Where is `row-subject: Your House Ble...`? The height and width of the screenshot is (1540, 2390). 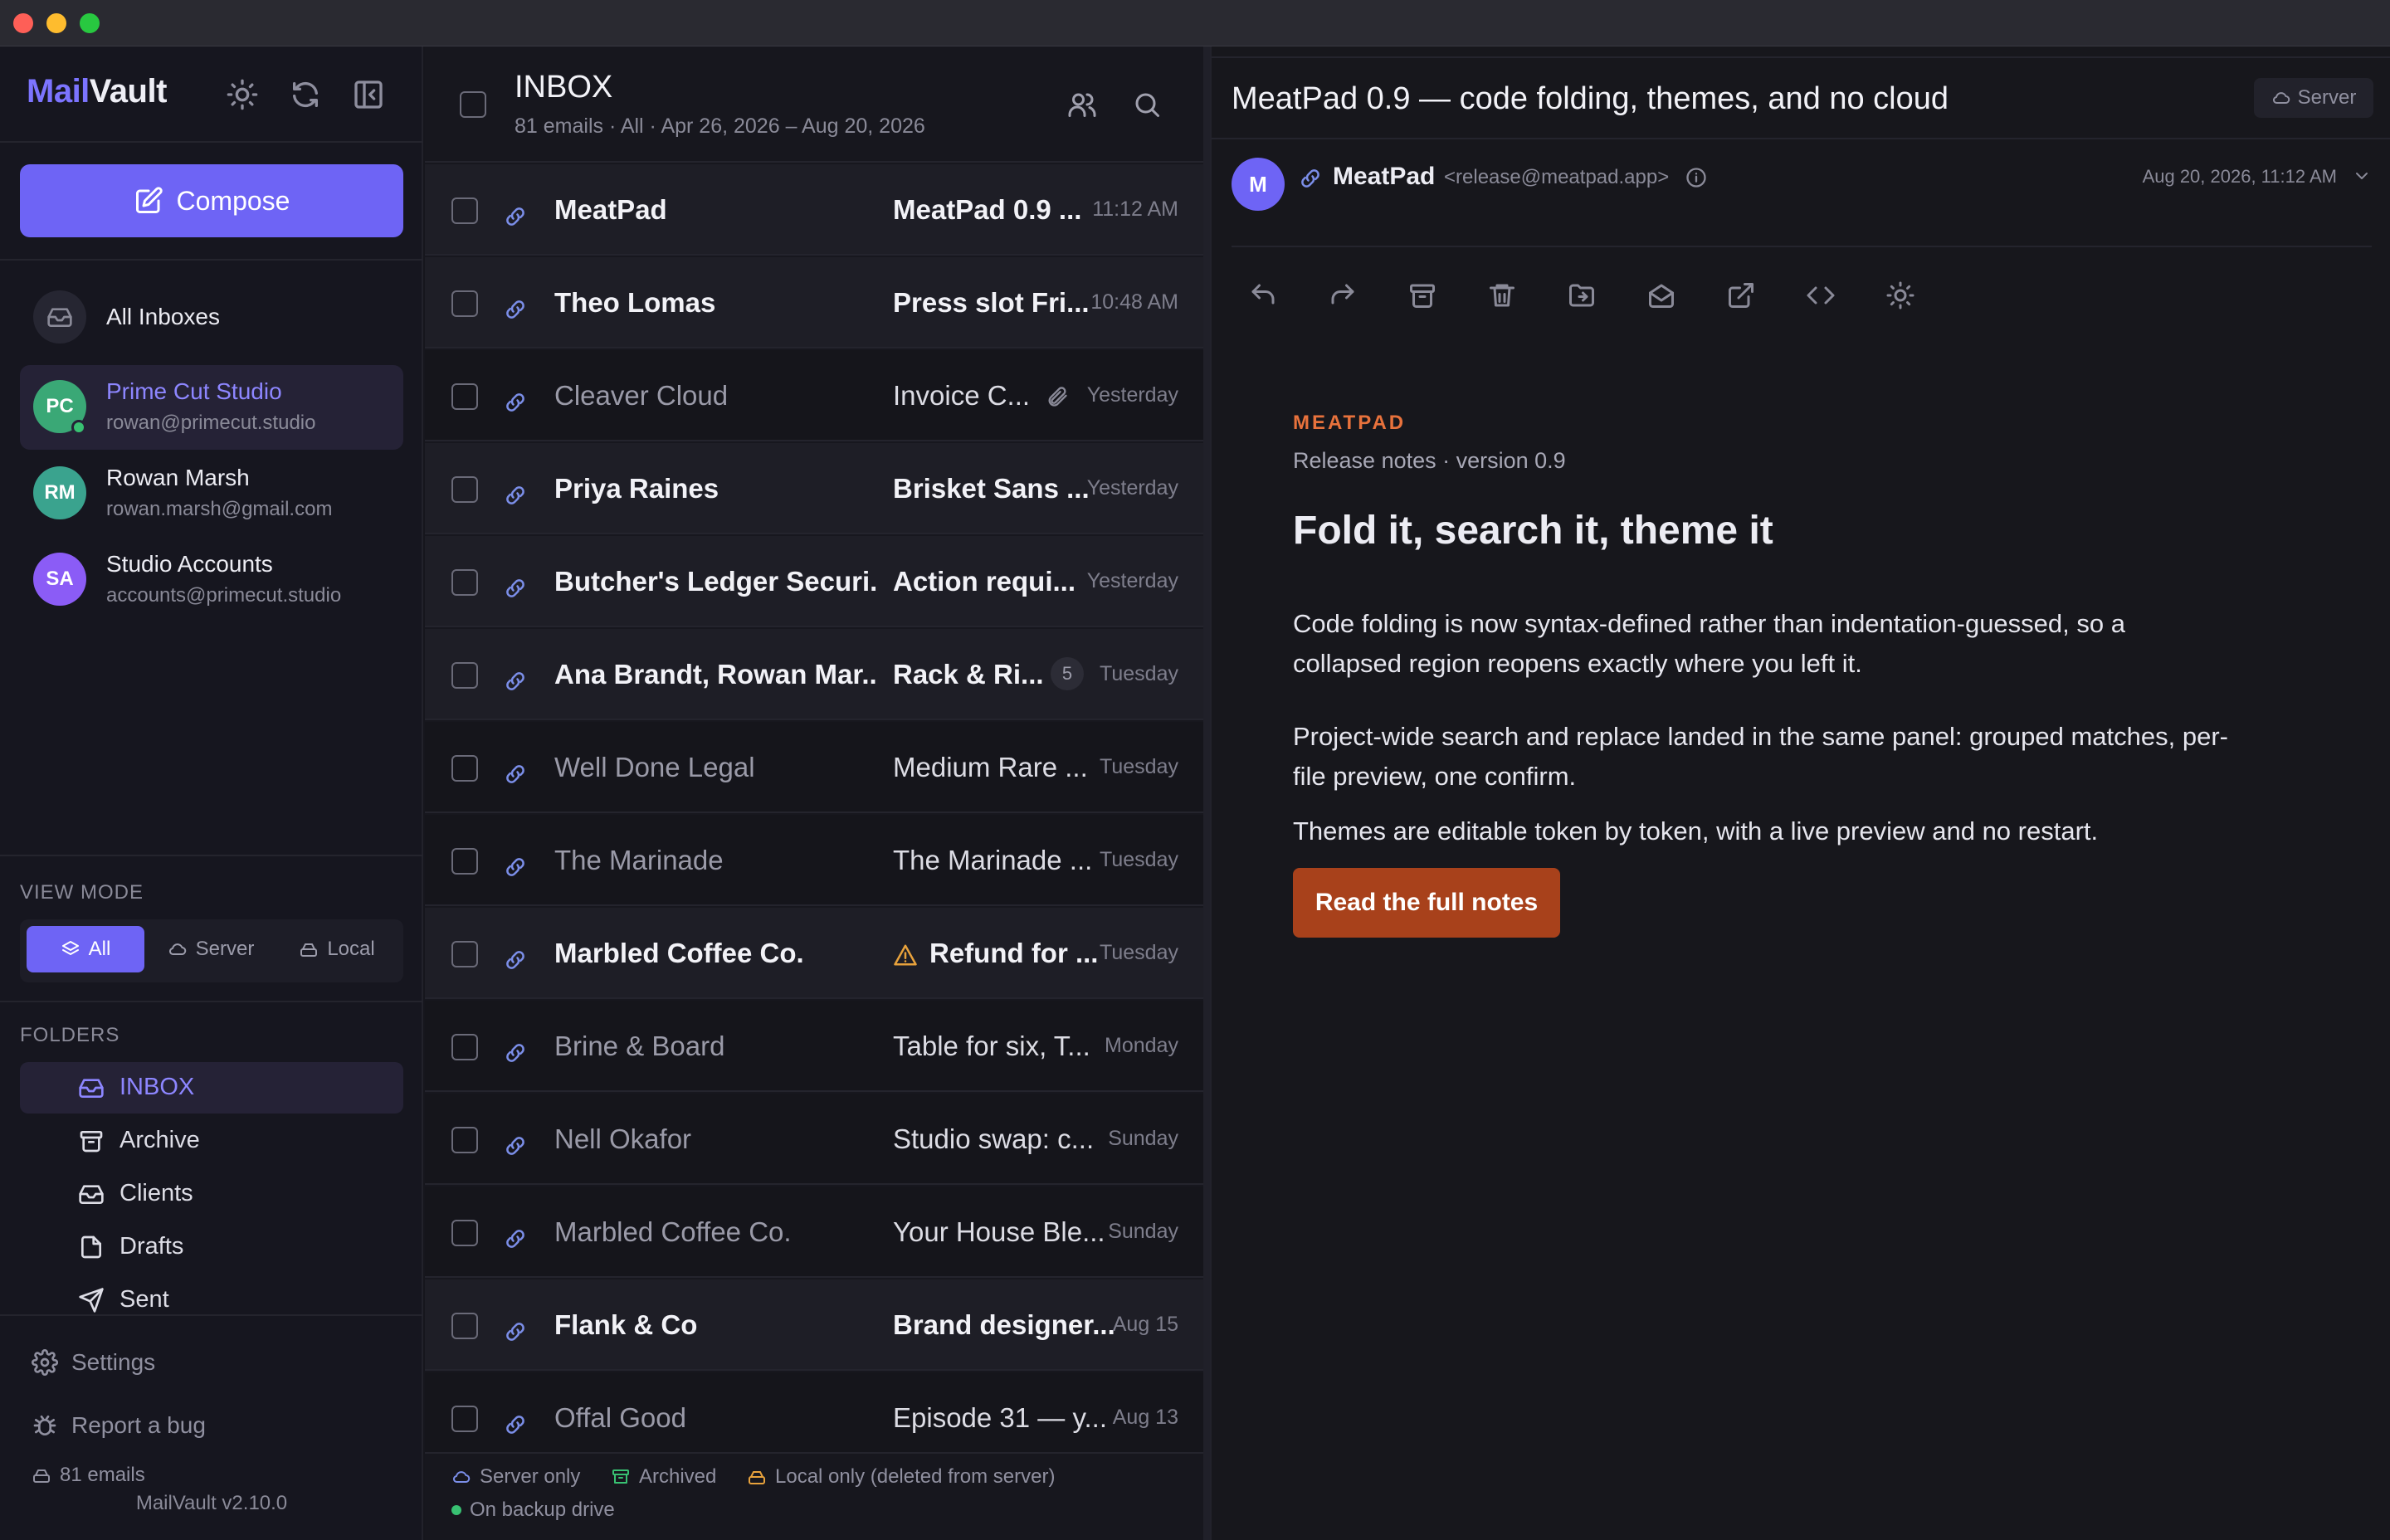 row-subject: Your House Ble... is located at coordinates (999, 1231).